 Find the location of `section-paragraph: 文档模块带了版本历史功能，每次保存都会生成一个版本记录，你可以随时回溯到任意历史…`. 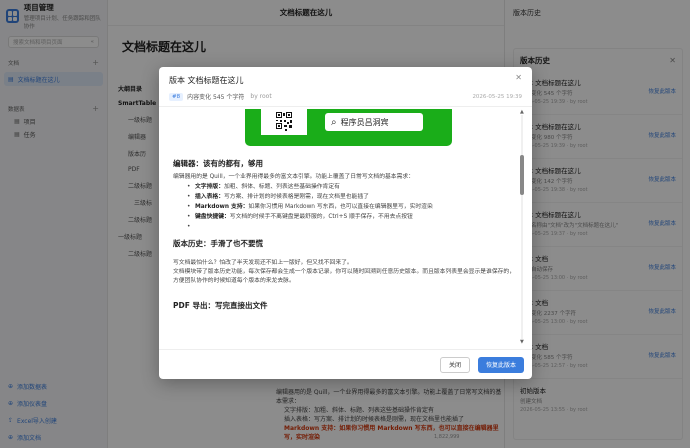

section-paragraph: 文档模块带了版本历史功能，每次保存都会生成一个版本记录，你可以随时回溯到任意历史… is located at coordinates (344, 276).